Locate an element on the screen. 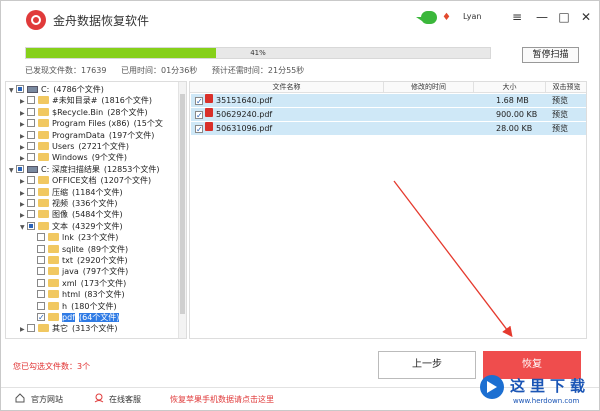 The height and width of the screenshot is (411, 600). home-icon is located at coordinates (20, 398).